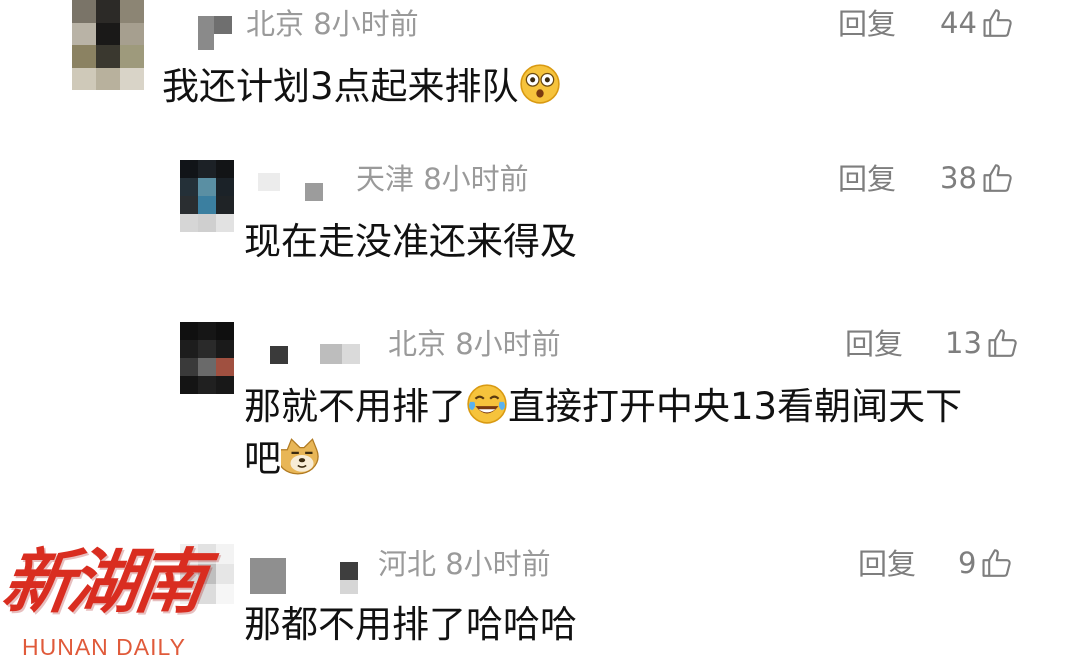 The height and width of the screenshot is (663, 1080). Describe the element at coordinates (410, 241) in the screenshot. I see `comment-text: 现在走没准还来得及` at that location.